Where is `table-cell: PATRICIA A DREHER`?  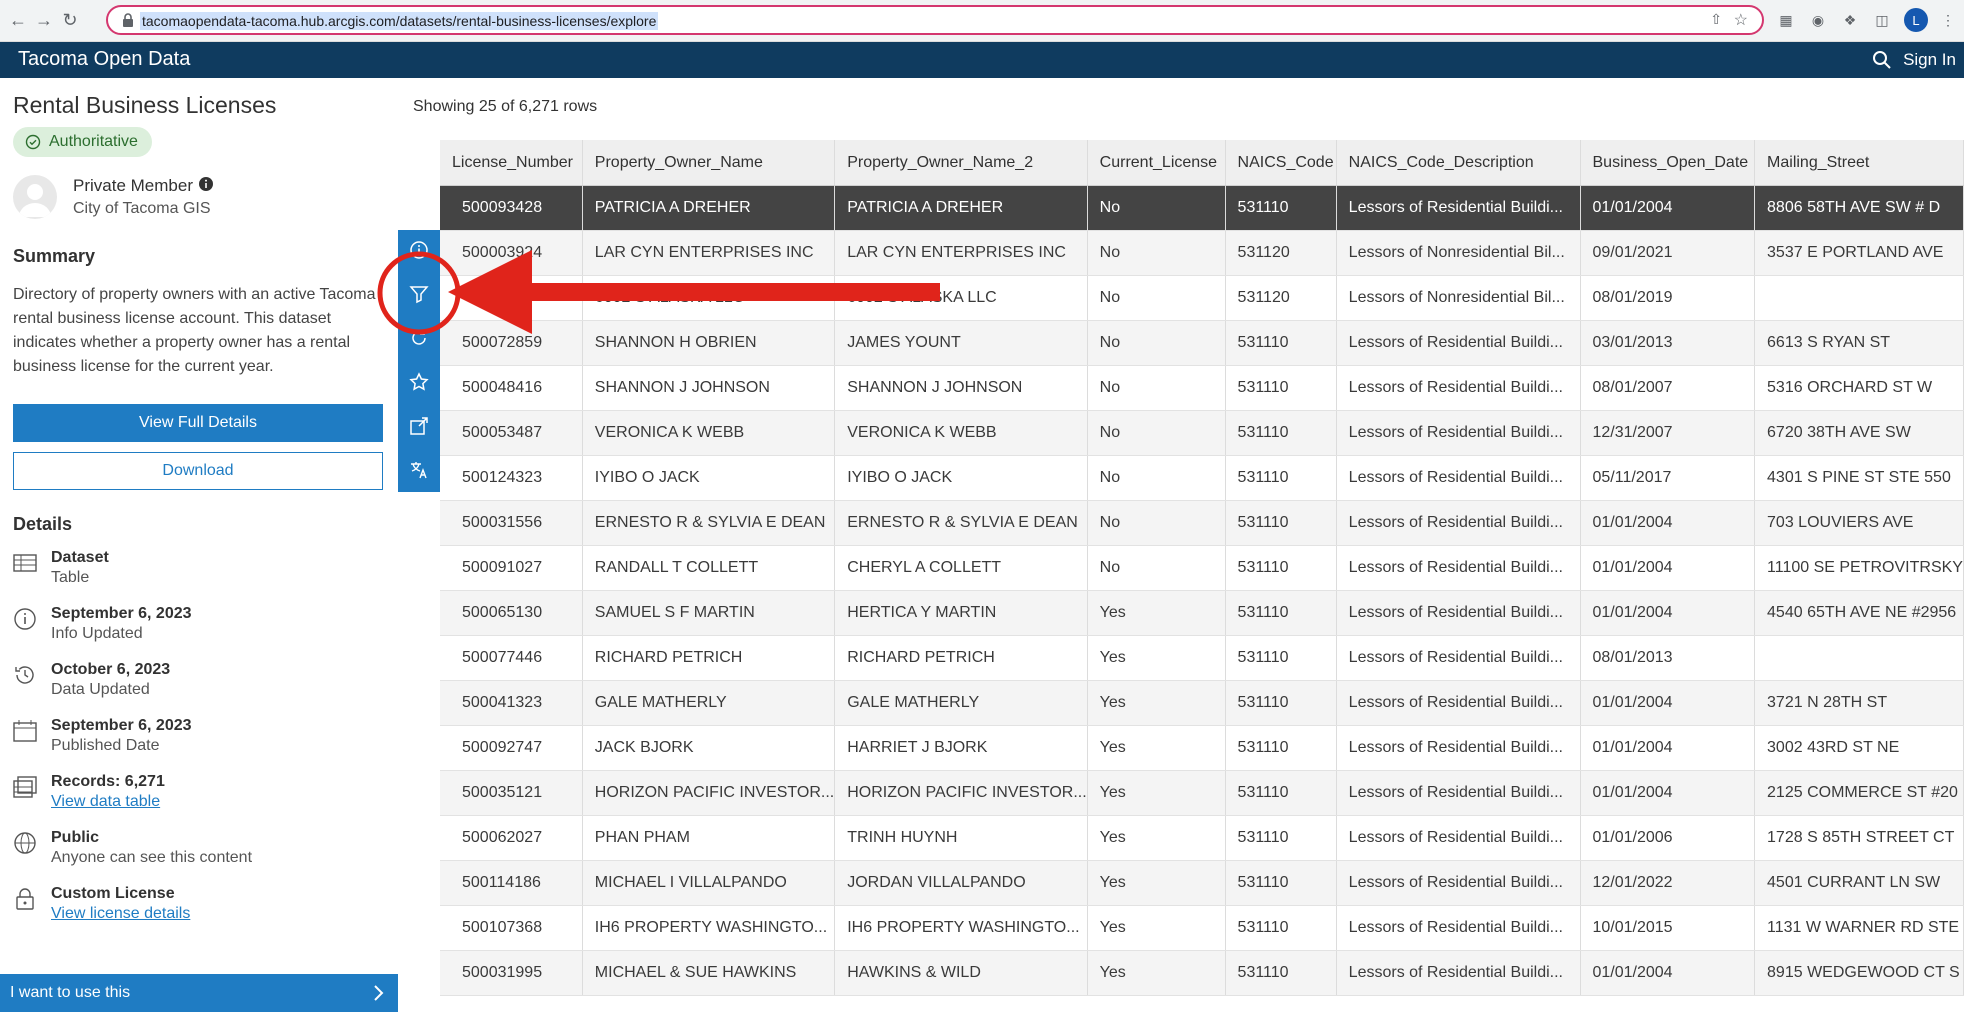
table-cell: PATRICIA A DREHER is located at coordinates (709, 208).